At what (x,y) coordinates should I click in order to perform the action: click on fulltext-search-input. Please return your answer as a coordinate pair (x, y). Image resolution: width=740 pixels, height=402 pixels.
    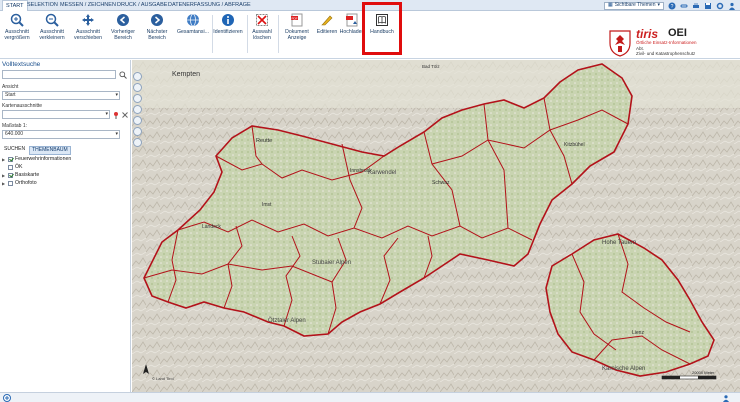
    Looking at the image, I should click on (59, 74).